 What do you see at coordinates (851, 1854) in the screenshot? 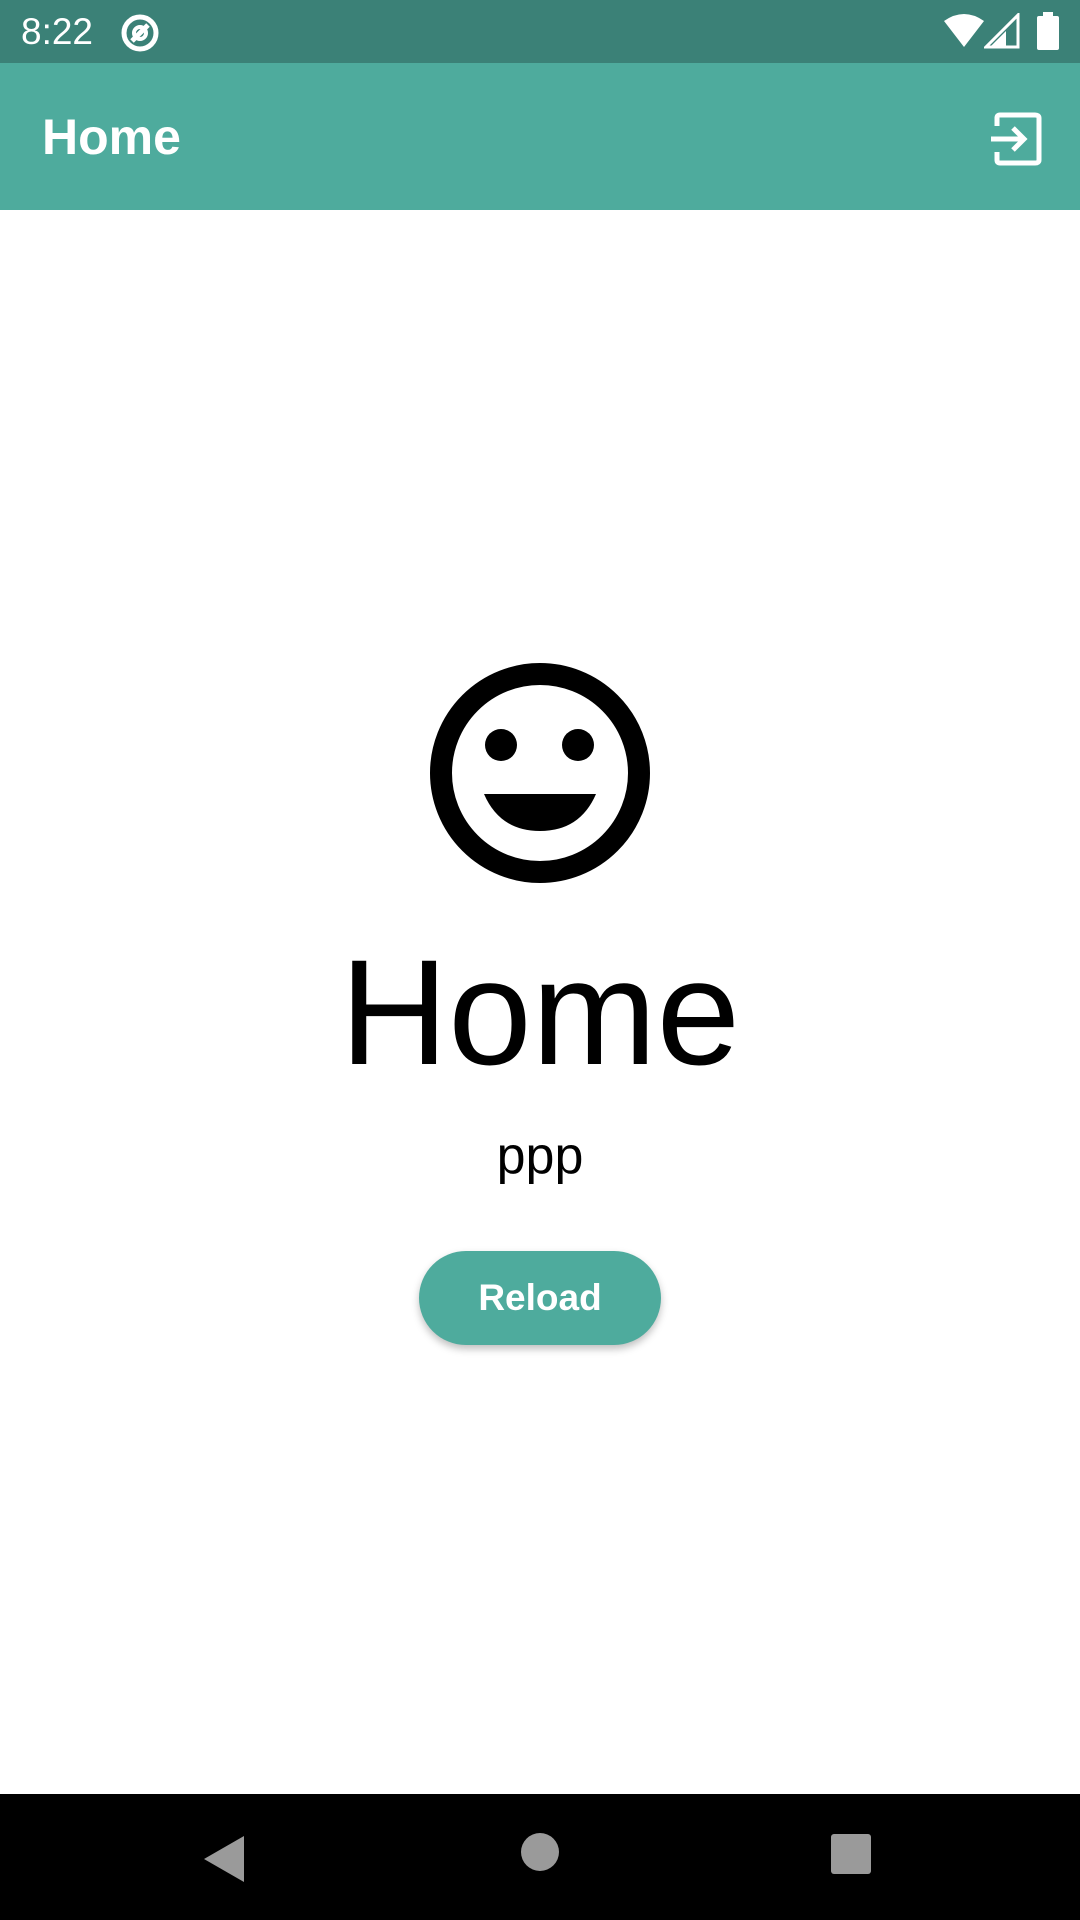
I see `recents-icon` at bounding box center [851, 1854].